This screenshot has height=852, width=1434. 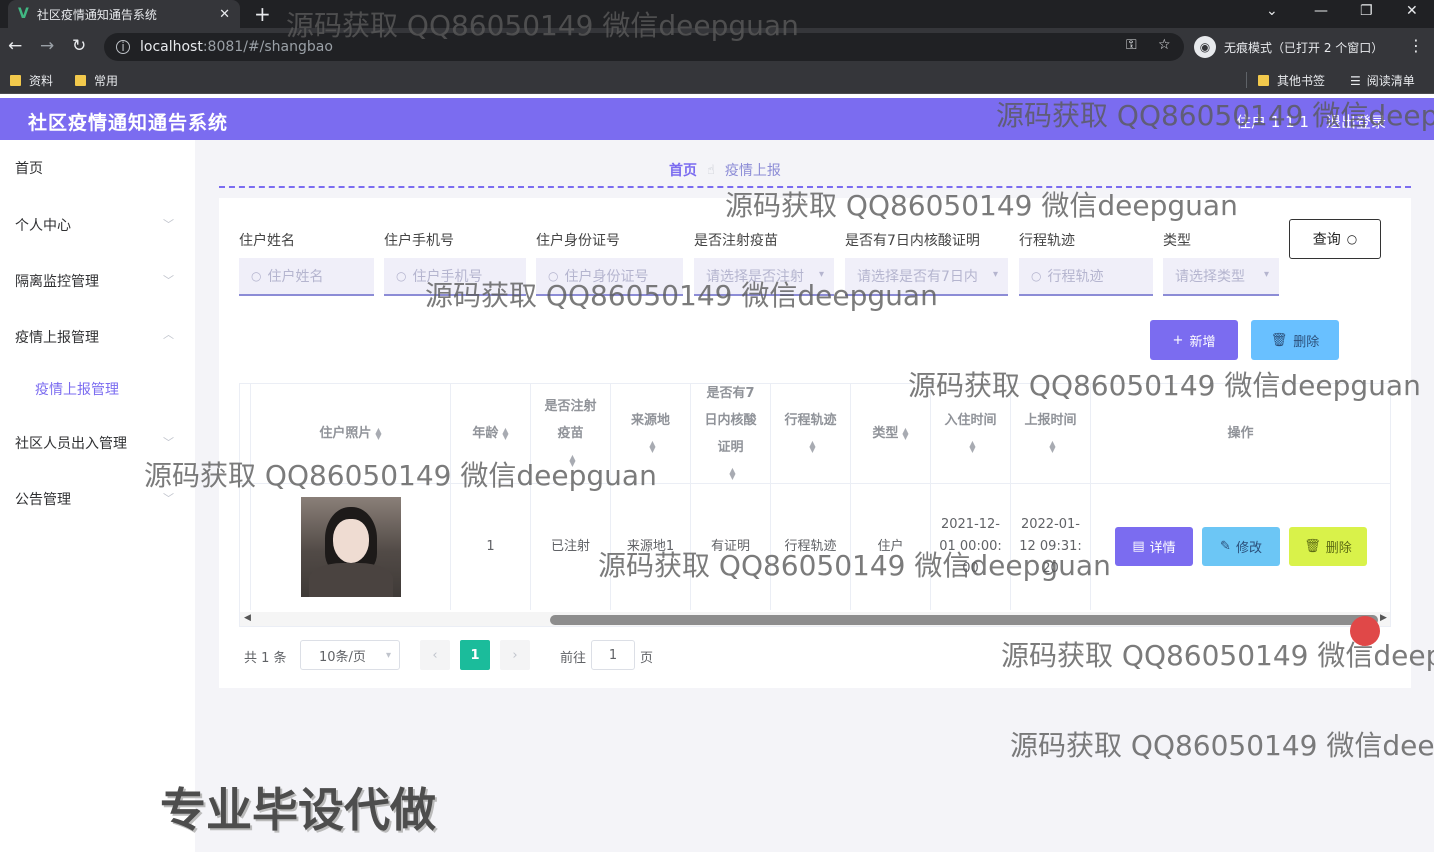 What do you see at coordinates (57, 281) in the screenshot?
I see `sidebar-item-quarantine: 隔离监控管理` at bounding box center [57, 281].